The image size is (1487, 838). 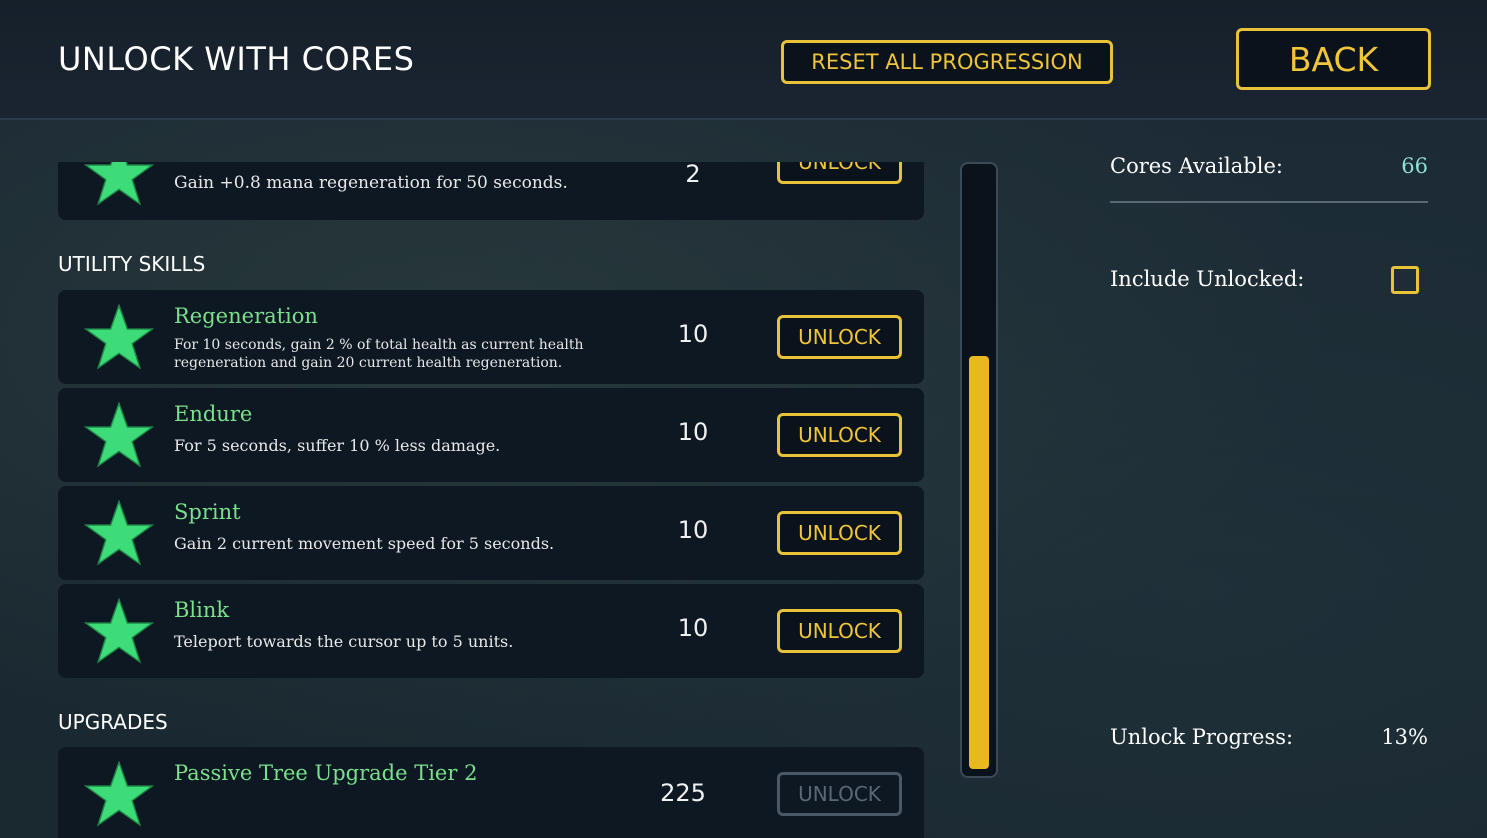 What do you see at coordinates (979, 562) in the screenshot?
I see `scrollbar-thumb` at bounding box center [979, 562].